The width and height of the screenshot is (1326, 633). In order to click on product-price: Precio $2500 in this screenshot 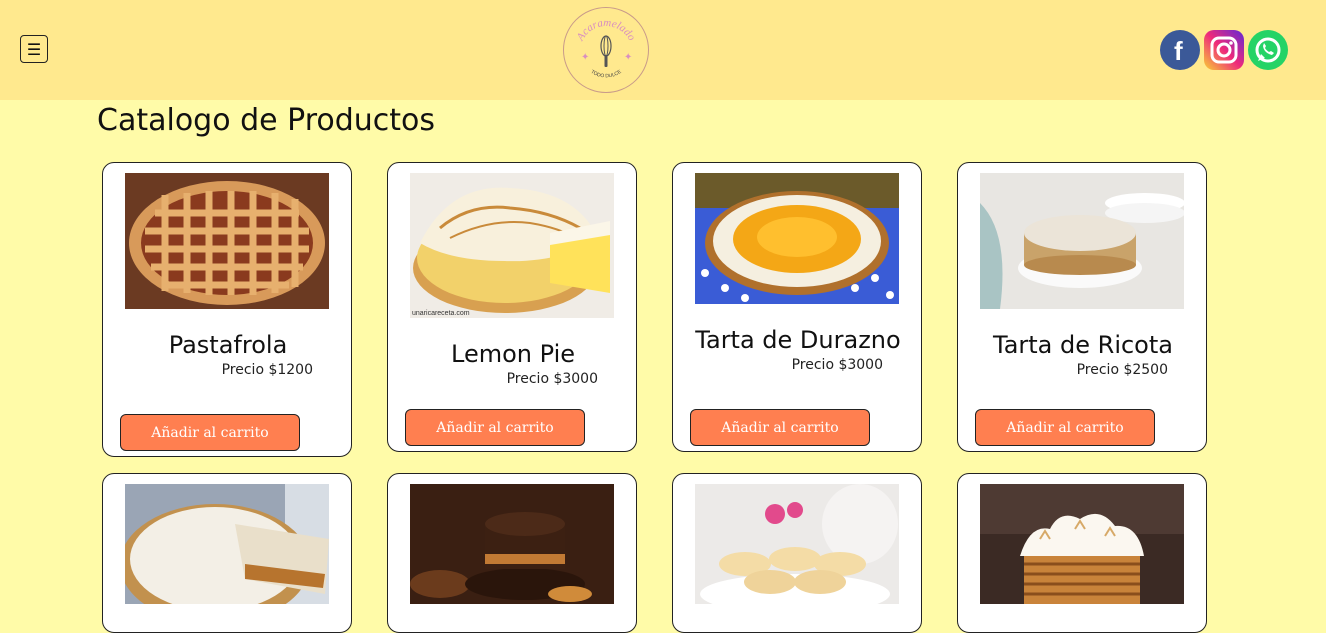, I will do `click(1122, 370)`.